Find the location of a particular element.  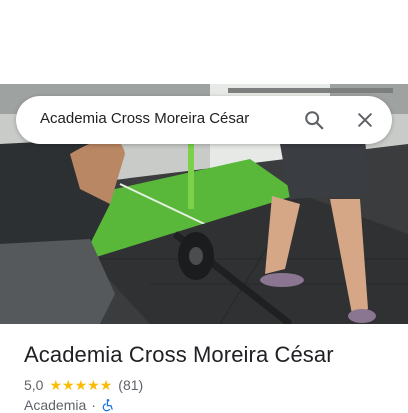

place-category: Academia is located at coordinates (55, 405).